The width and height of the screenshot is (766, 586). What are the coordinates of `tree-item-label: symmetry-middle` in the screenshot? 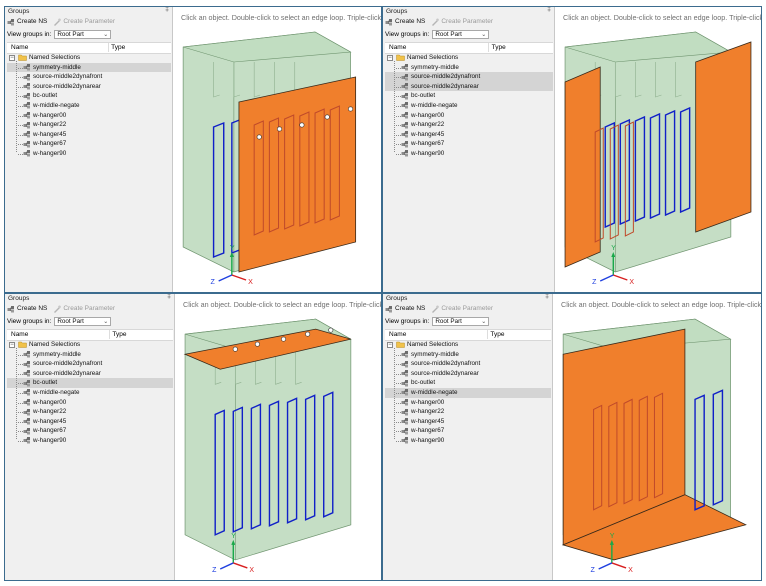 It's located at (57, 67).